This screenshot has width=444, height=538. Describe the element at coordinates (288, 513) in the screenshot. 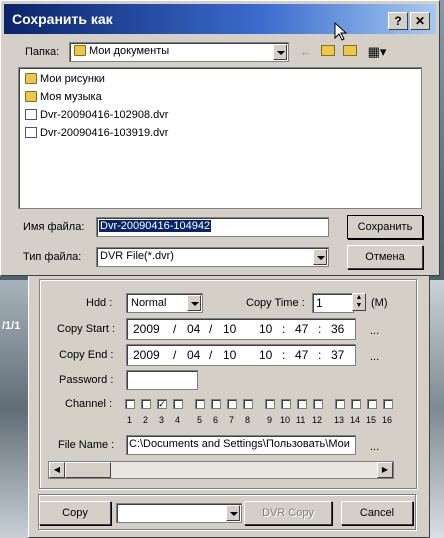

I see `dvr-copy-button: DVR Copy` at that location.